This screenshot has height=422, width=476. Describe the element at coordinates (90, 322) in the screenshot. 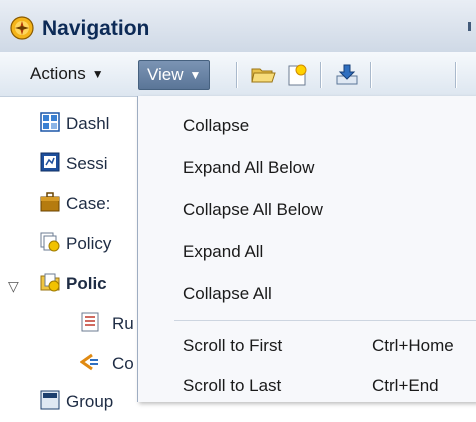

I see `rules-icon` at that location.